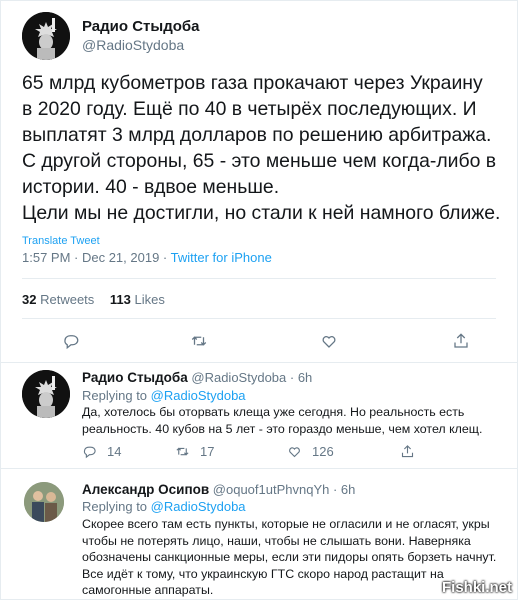 This screenshot has width=518, height=600. Describe the element at coordinates (101, 451) in the screenshot. I see `reply-button: 14` at that location.